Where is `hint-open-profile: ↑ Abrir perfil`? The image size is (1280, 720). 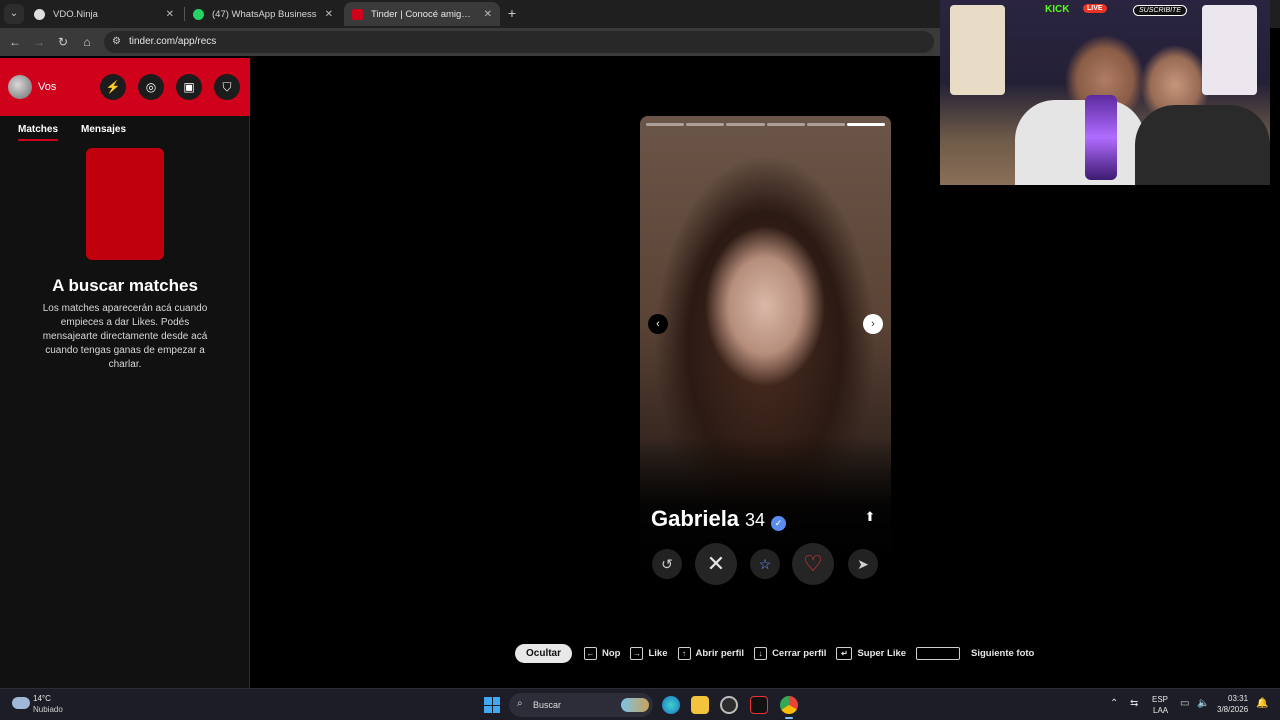 hint-open-profile: ↑ Abrir perfil is located at coordinates (711, 653).